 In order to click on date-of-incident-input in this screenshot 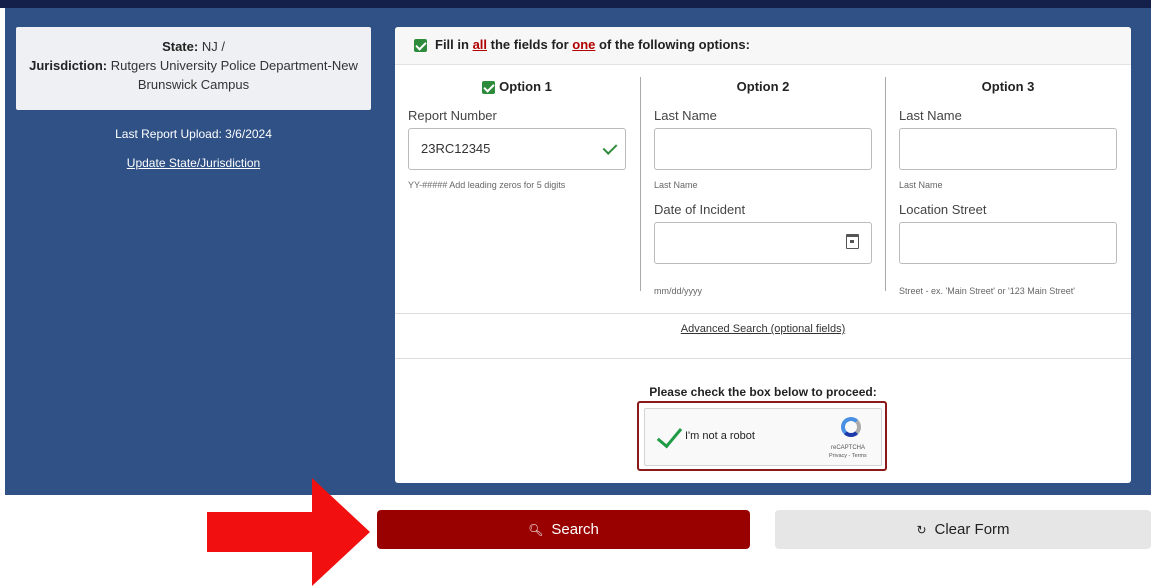, I will do `click(763, 243)`.